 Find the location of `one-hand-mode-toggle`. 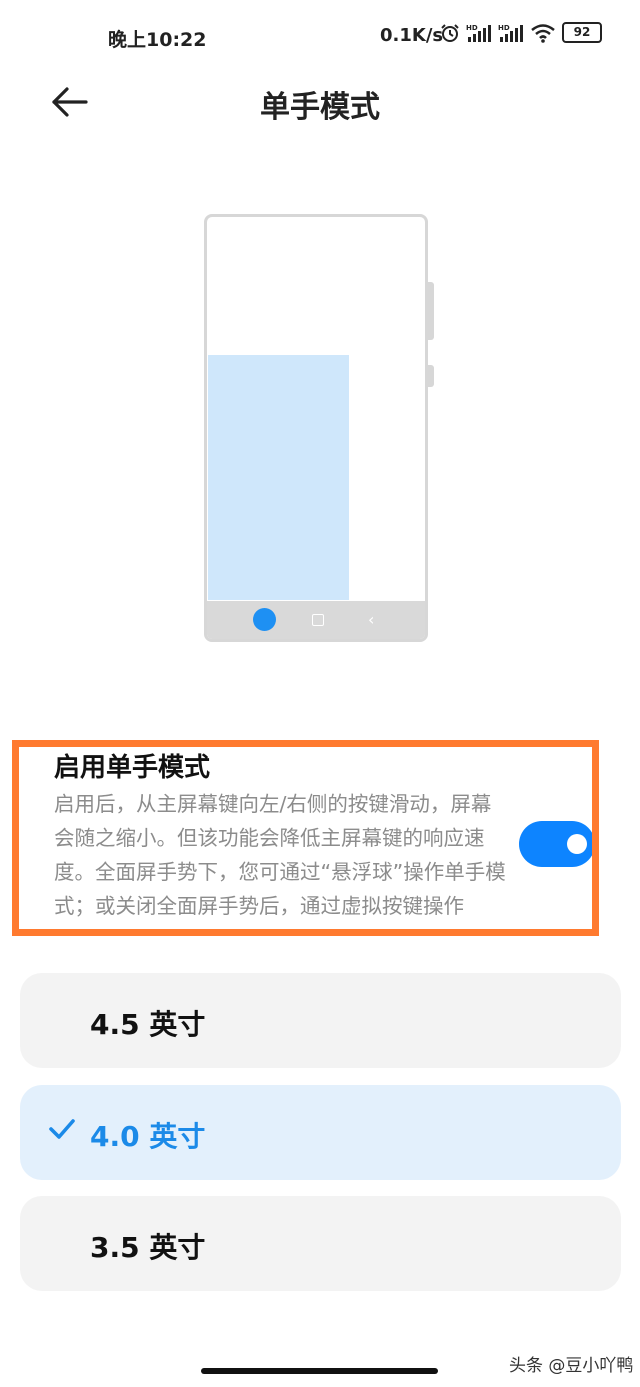

one-hand-mode-toggle is located at coordinates (555, 844).